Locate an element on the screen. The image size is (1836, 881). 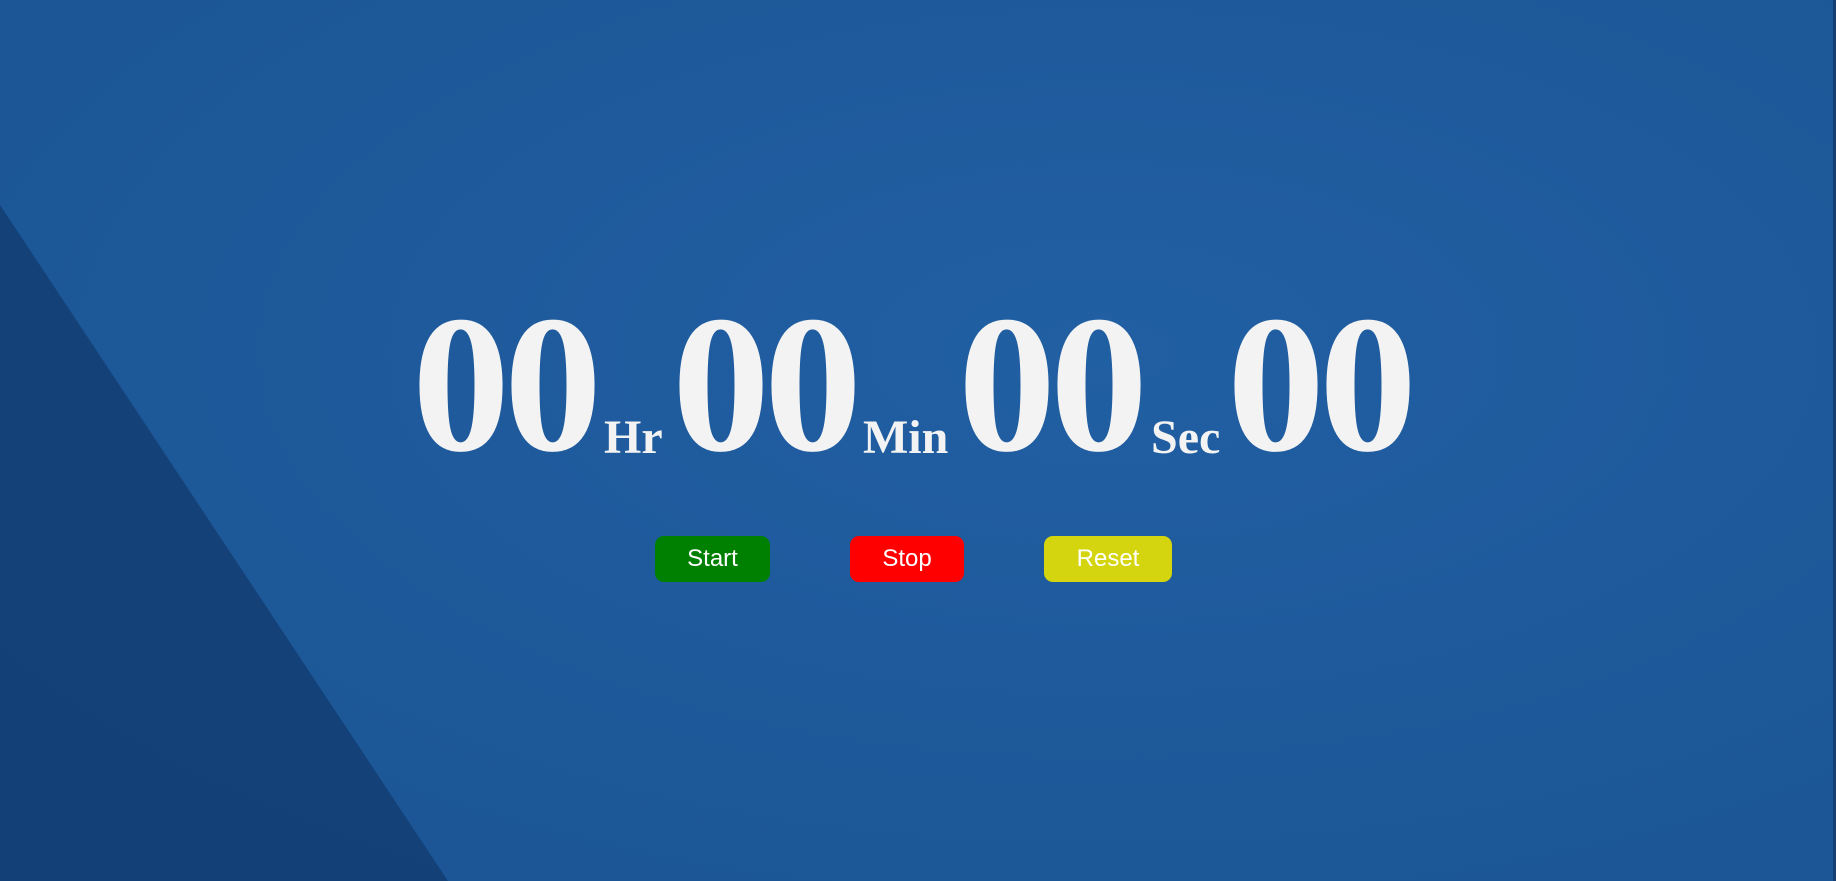
minutes-unit-label: Min is located at coordinates (906, 437).